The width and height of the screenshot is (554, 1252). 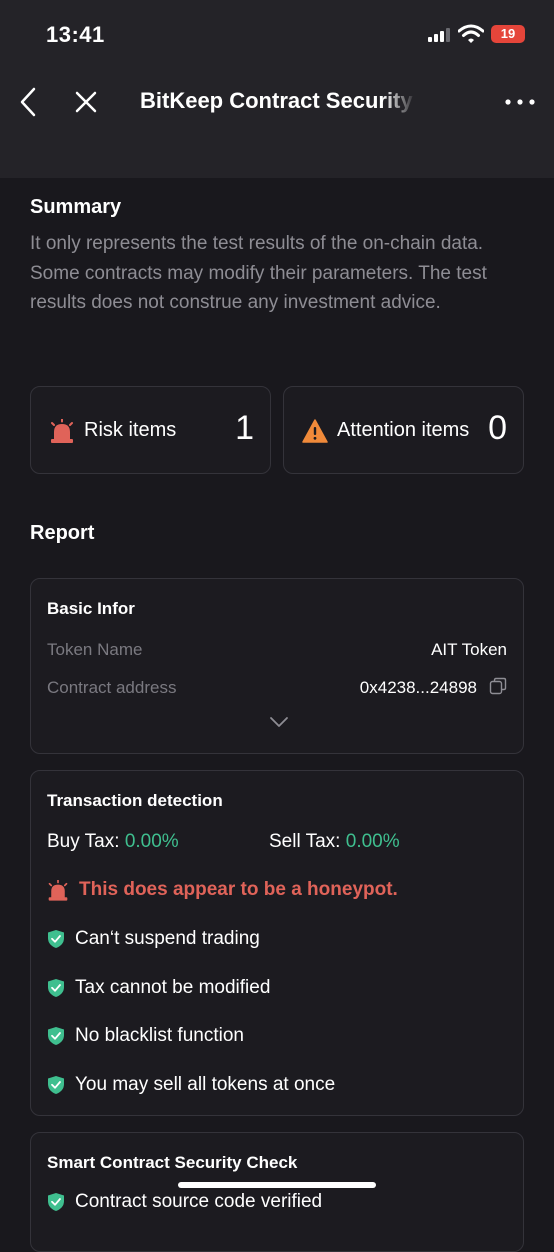 What do you see at coordinates (372, 841) in the screenshot?
I see `sell-tax-value: 0.00%` at bounding box center [372, 841].